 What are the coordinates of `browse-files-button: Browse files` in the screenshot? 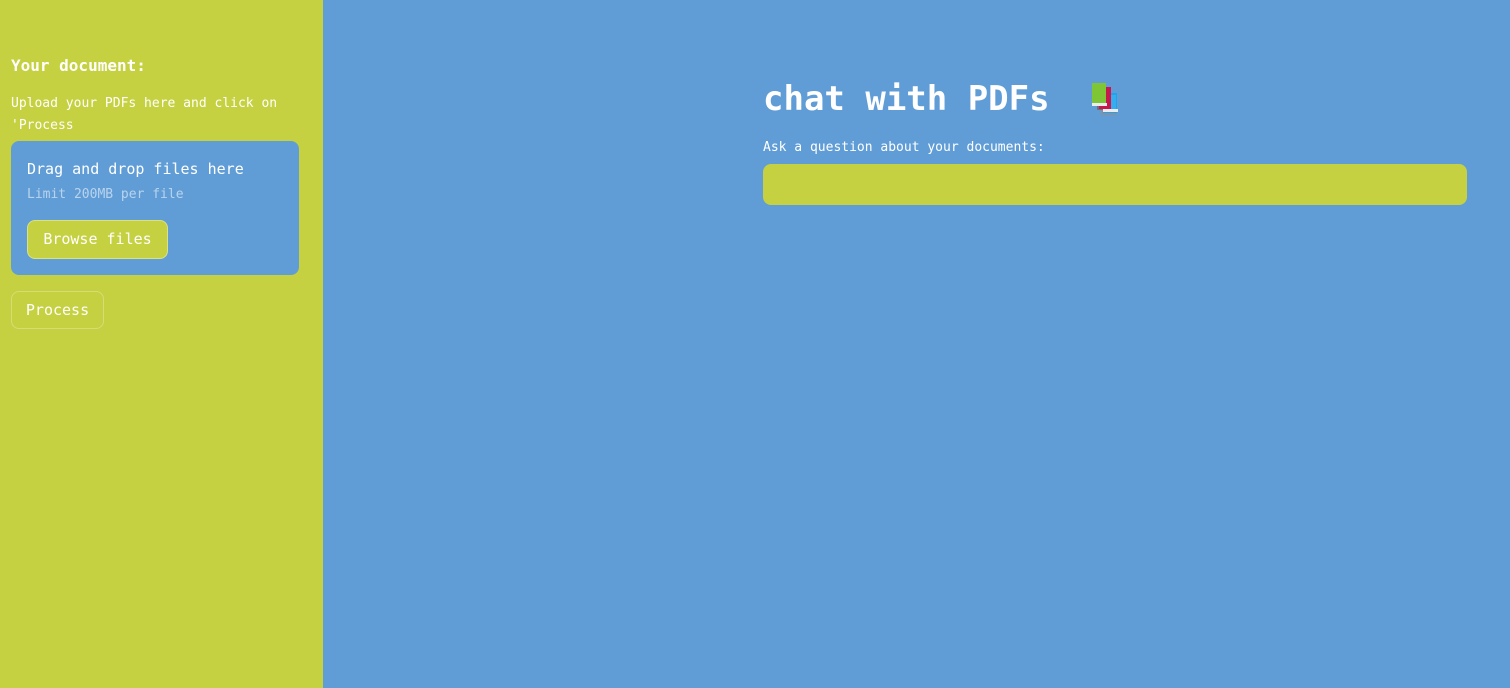 It's located at (97, 239).